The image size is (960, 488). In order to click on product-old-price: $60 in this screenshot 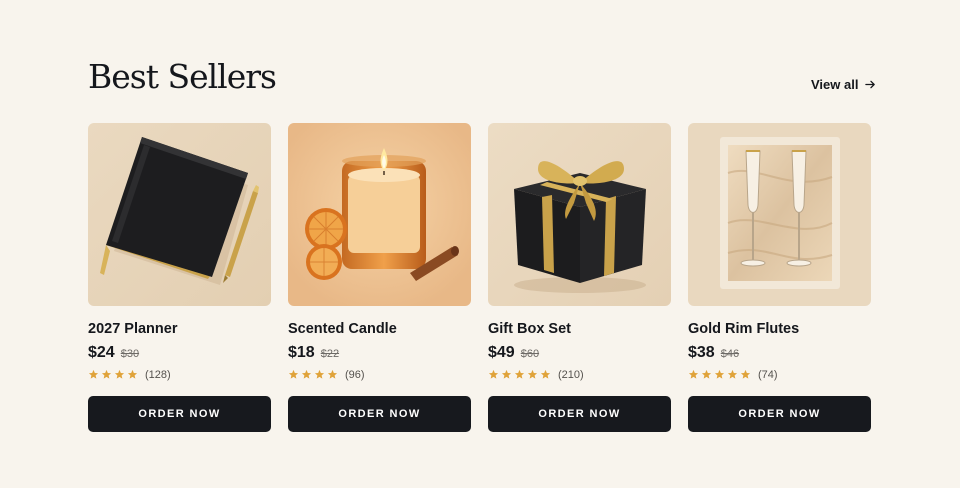, I will do `click(530, 354)`.